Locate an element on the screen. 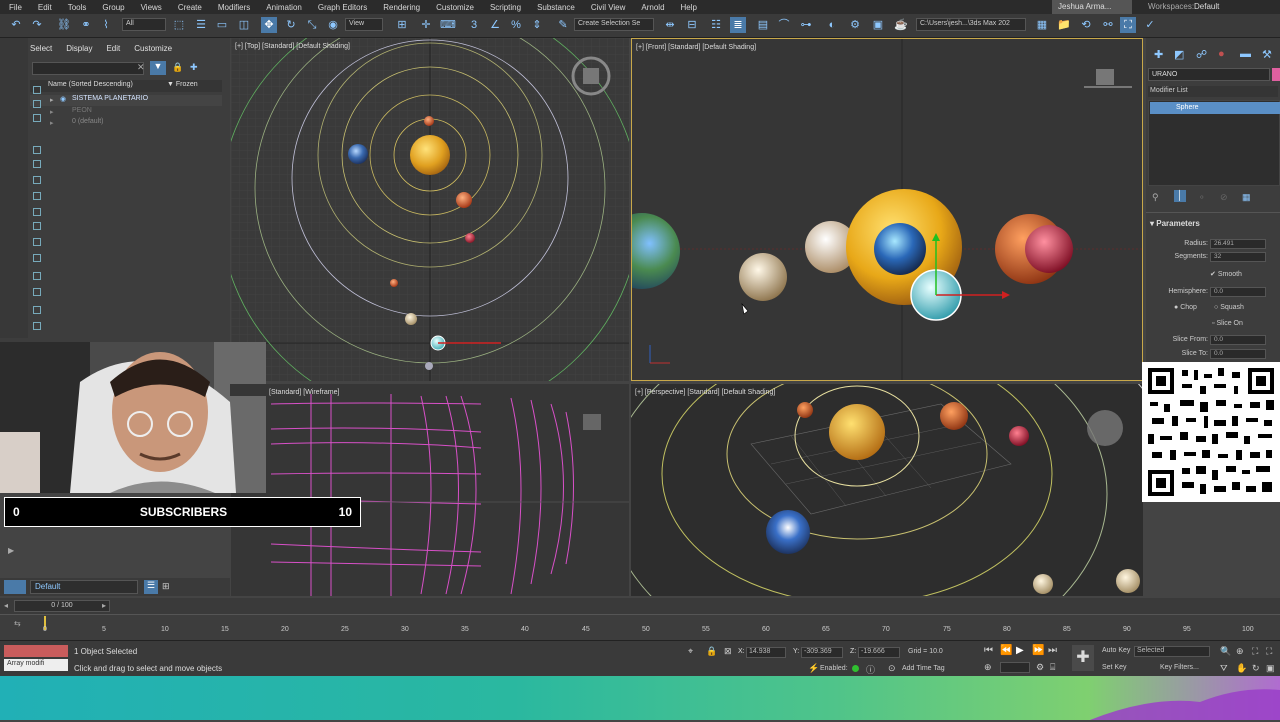  region-select-icon: ▭ is located at coordinates (222, 25).